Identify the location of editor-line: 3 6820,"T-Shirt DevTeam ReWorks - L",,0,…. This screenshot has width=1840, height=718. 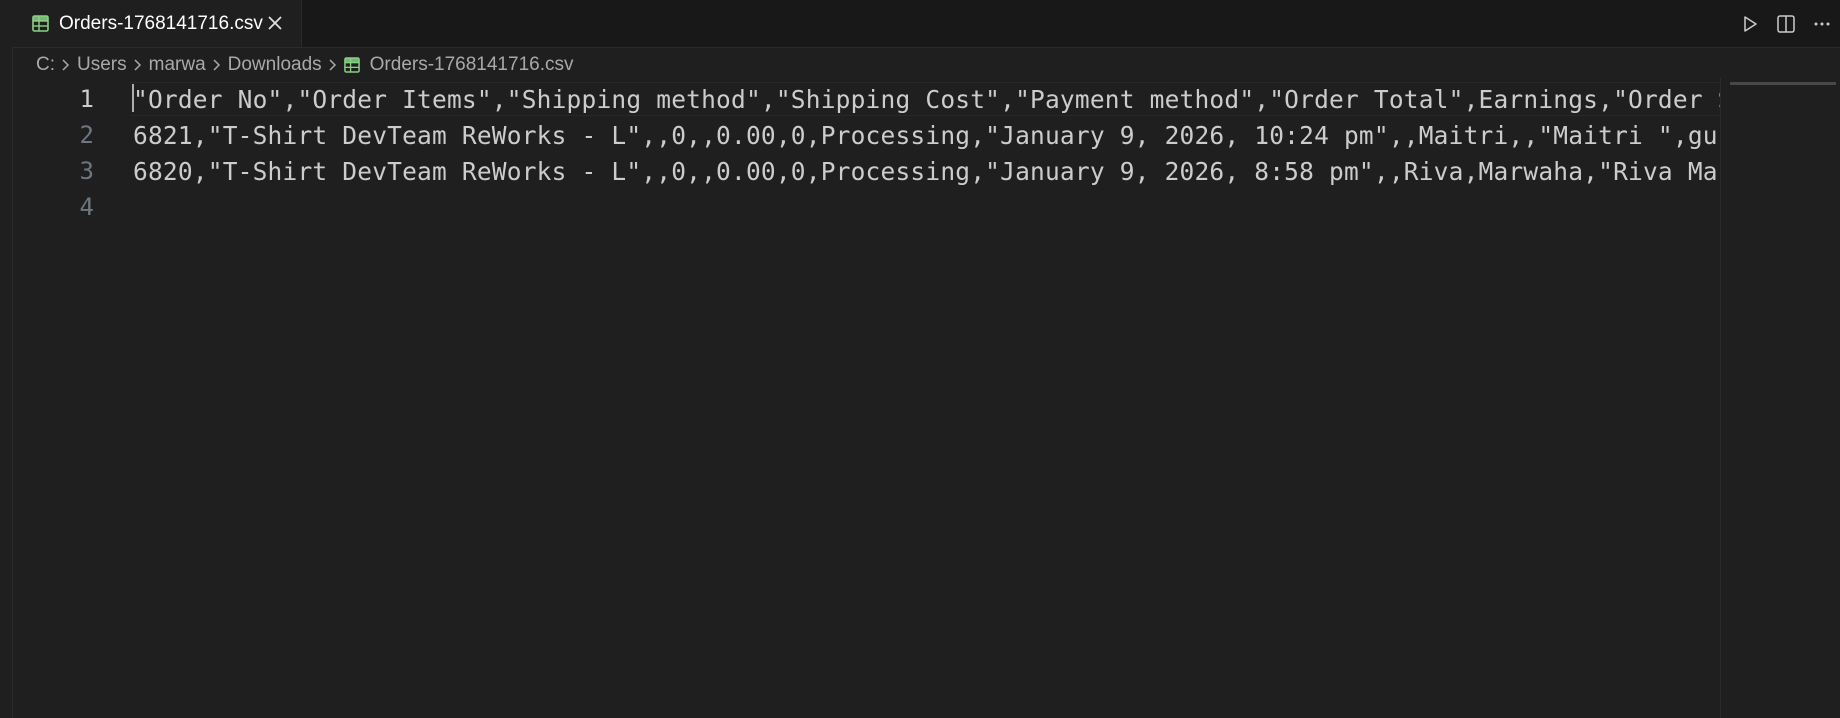
(866, 171).